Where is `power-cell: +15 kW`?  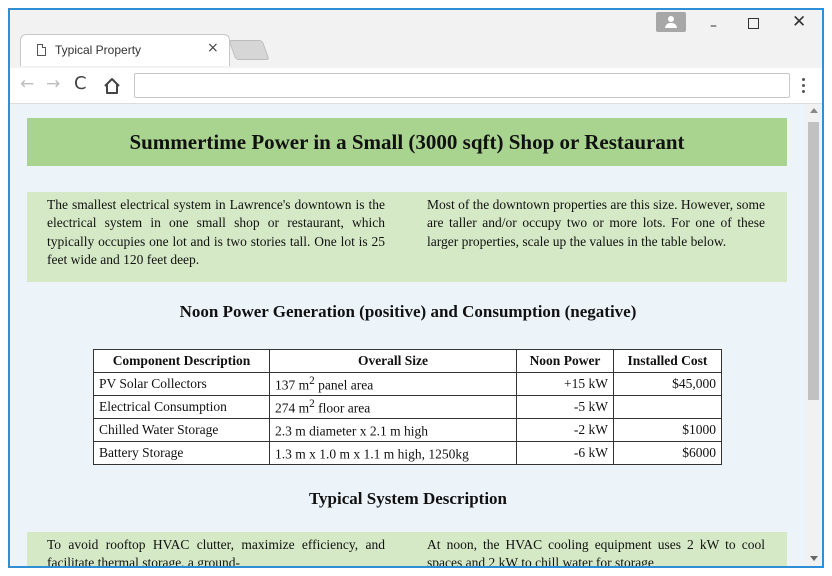 power-cell: +15 kW is located at coordinates (565, 384).